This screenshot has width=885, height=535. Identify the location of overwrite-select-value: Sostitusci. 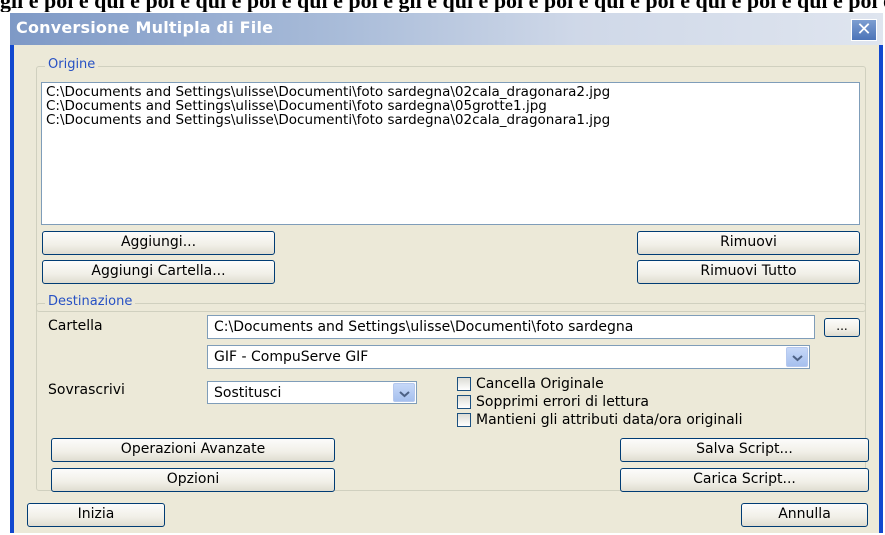
(248, 393).